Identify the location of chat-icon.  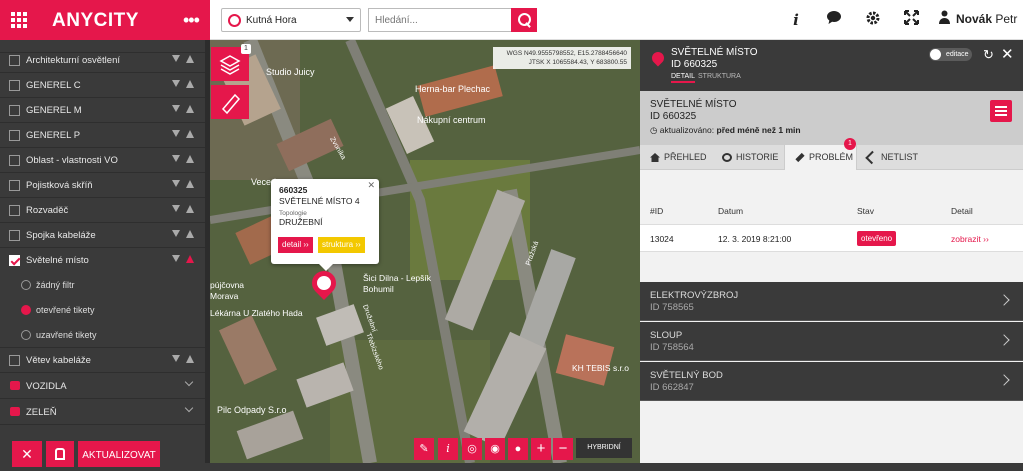
(834, 20).